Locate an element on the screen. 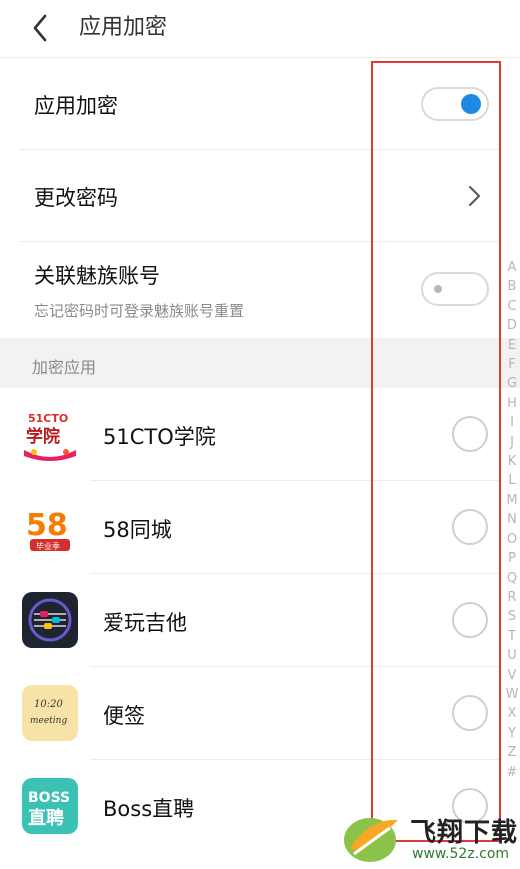 The width and height of the screenshot is (520, 869). app-name: 便签 is located at coordinates (124, 716).